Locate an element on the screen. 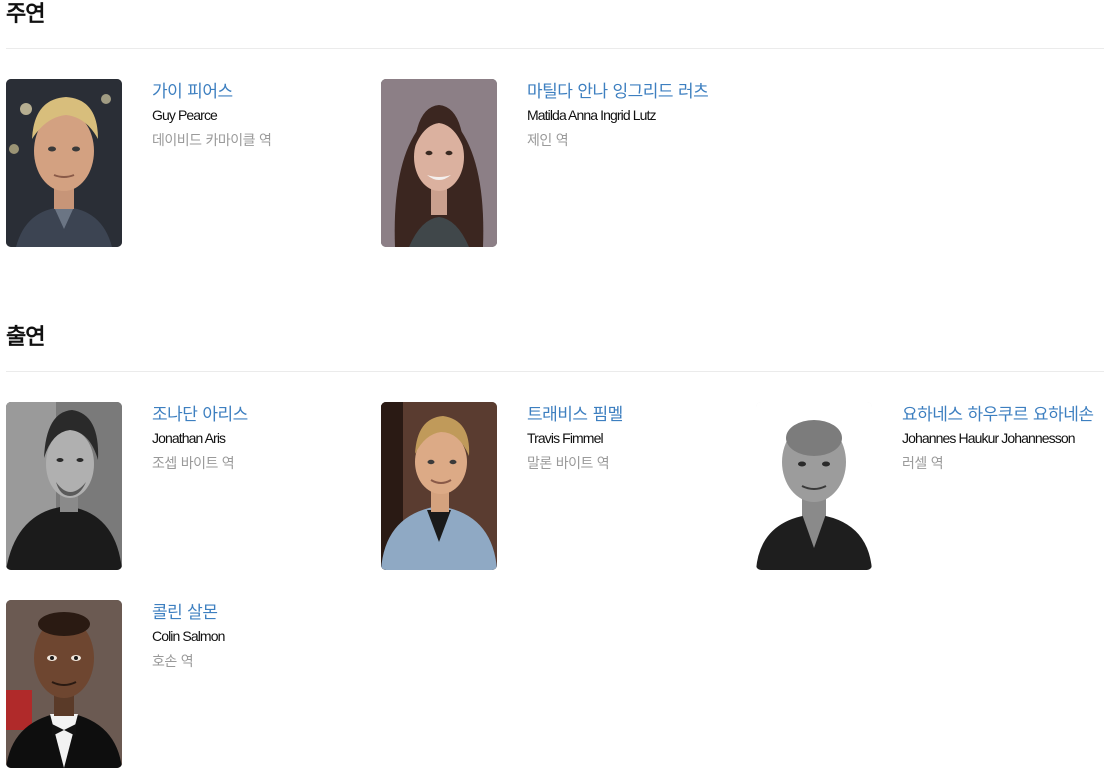 Image resolution: width=1104 pixels, height=778 pixels. actor-role: 제인 역 is located at coordinates (548, 141).